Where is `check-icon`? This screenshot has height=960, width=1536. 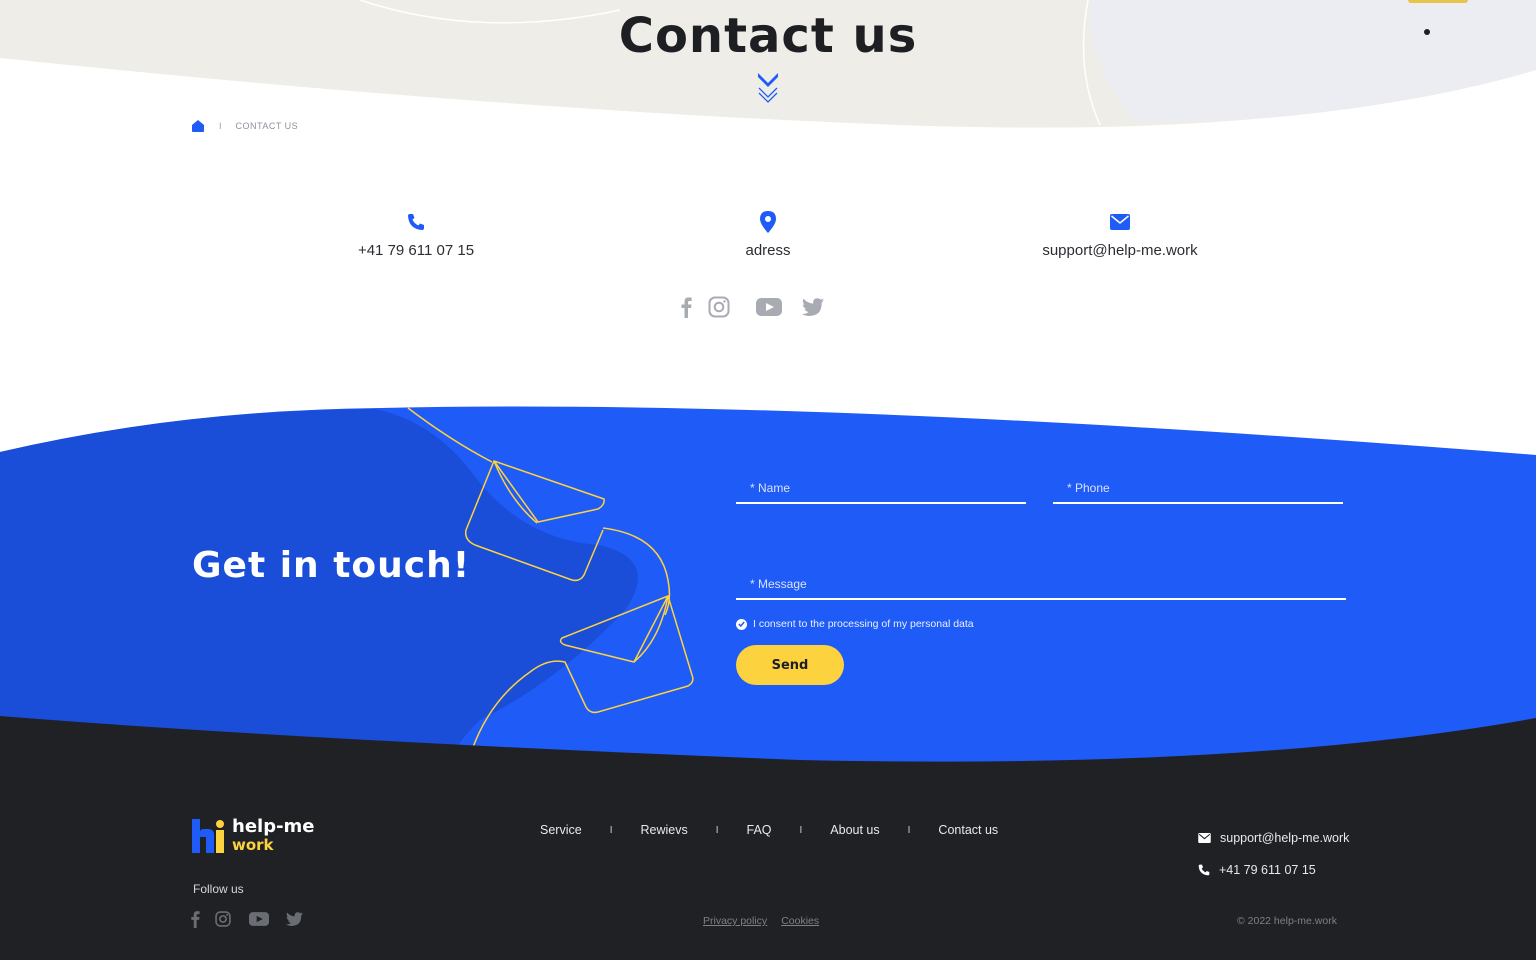 check-icon is located at coordinates (741, 624).